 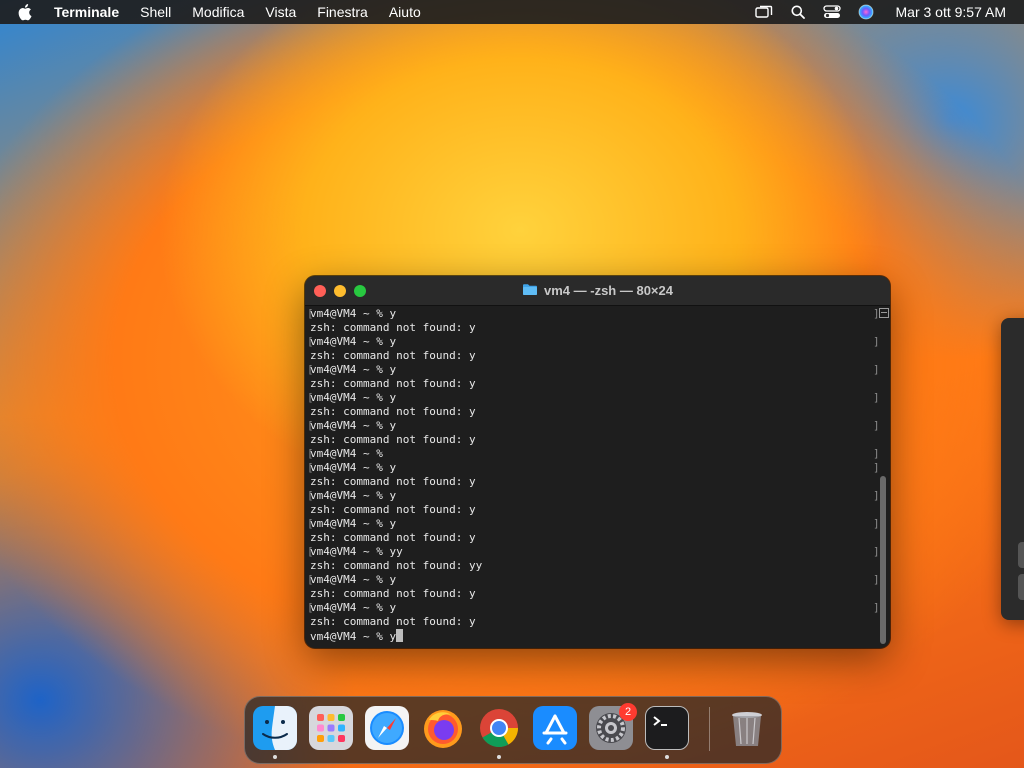 I want to click on screen-mirroring-icon, so click(x=764, y=12).